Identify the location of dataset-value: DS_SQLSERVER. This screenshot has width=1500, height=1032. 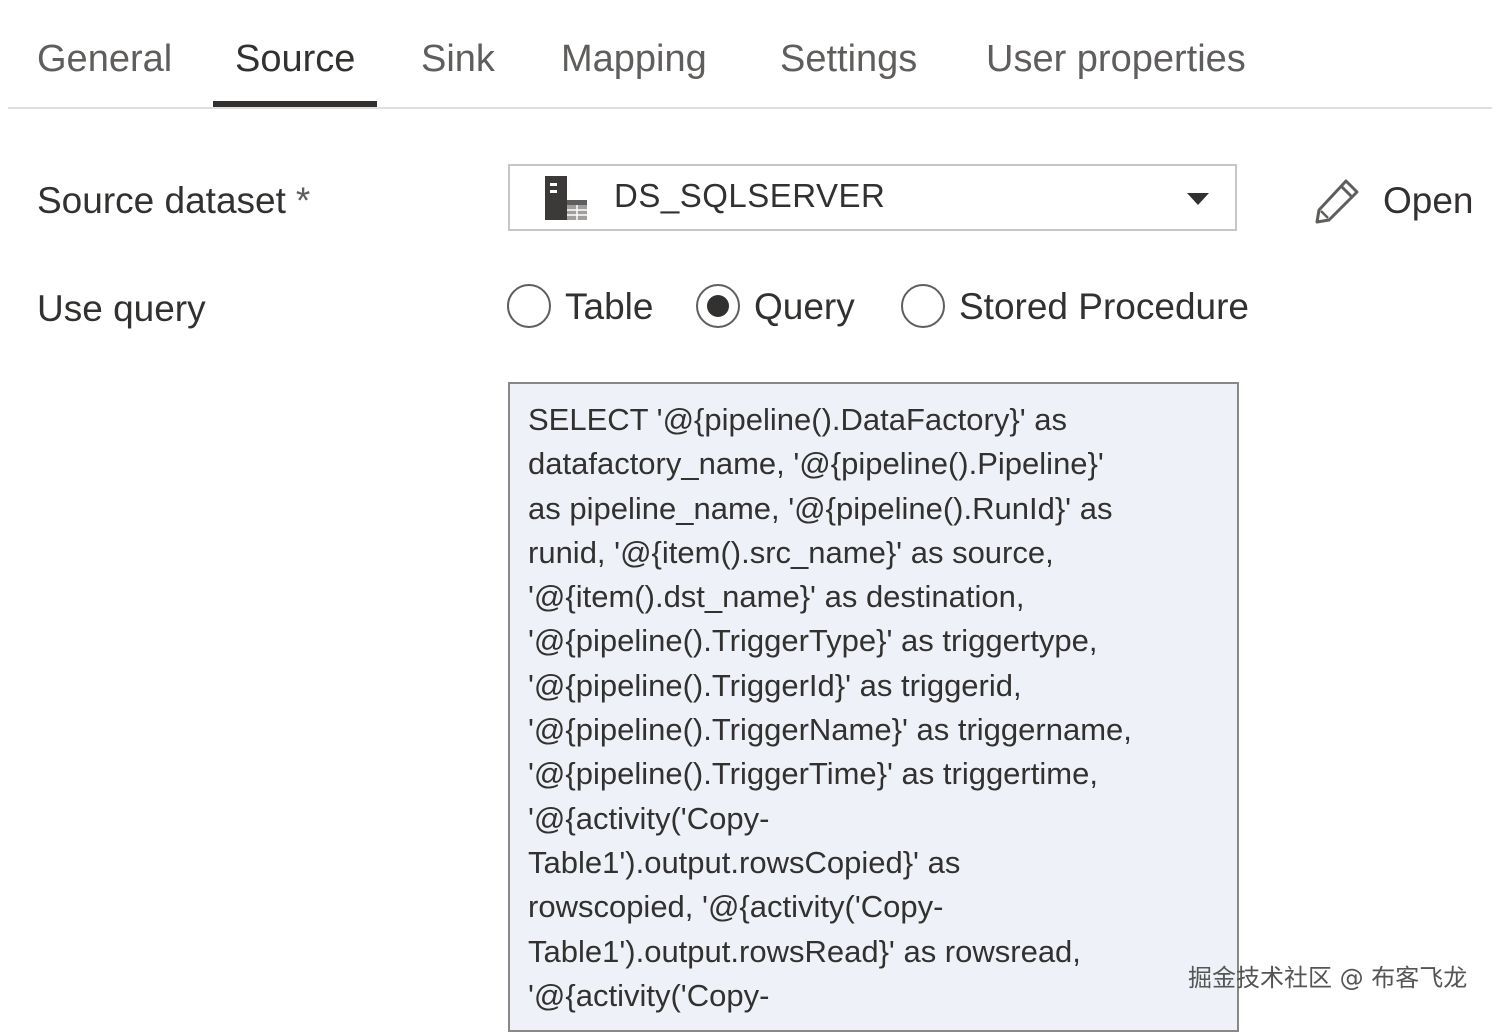
(750, 195).